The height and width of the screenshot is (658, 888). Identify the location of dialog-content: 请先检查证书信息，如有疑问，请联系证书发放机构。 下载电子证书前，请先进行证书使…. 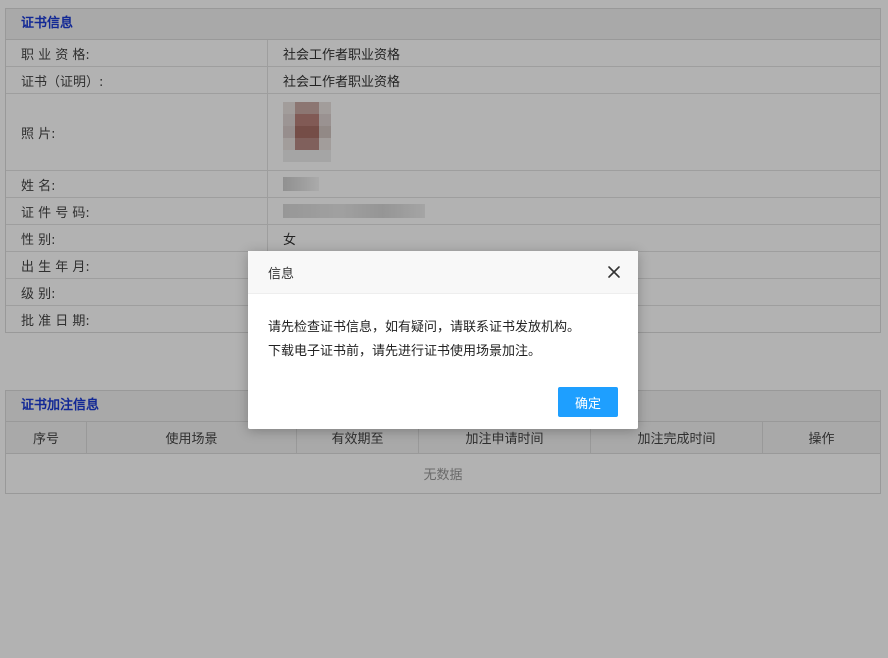
(443, 329).